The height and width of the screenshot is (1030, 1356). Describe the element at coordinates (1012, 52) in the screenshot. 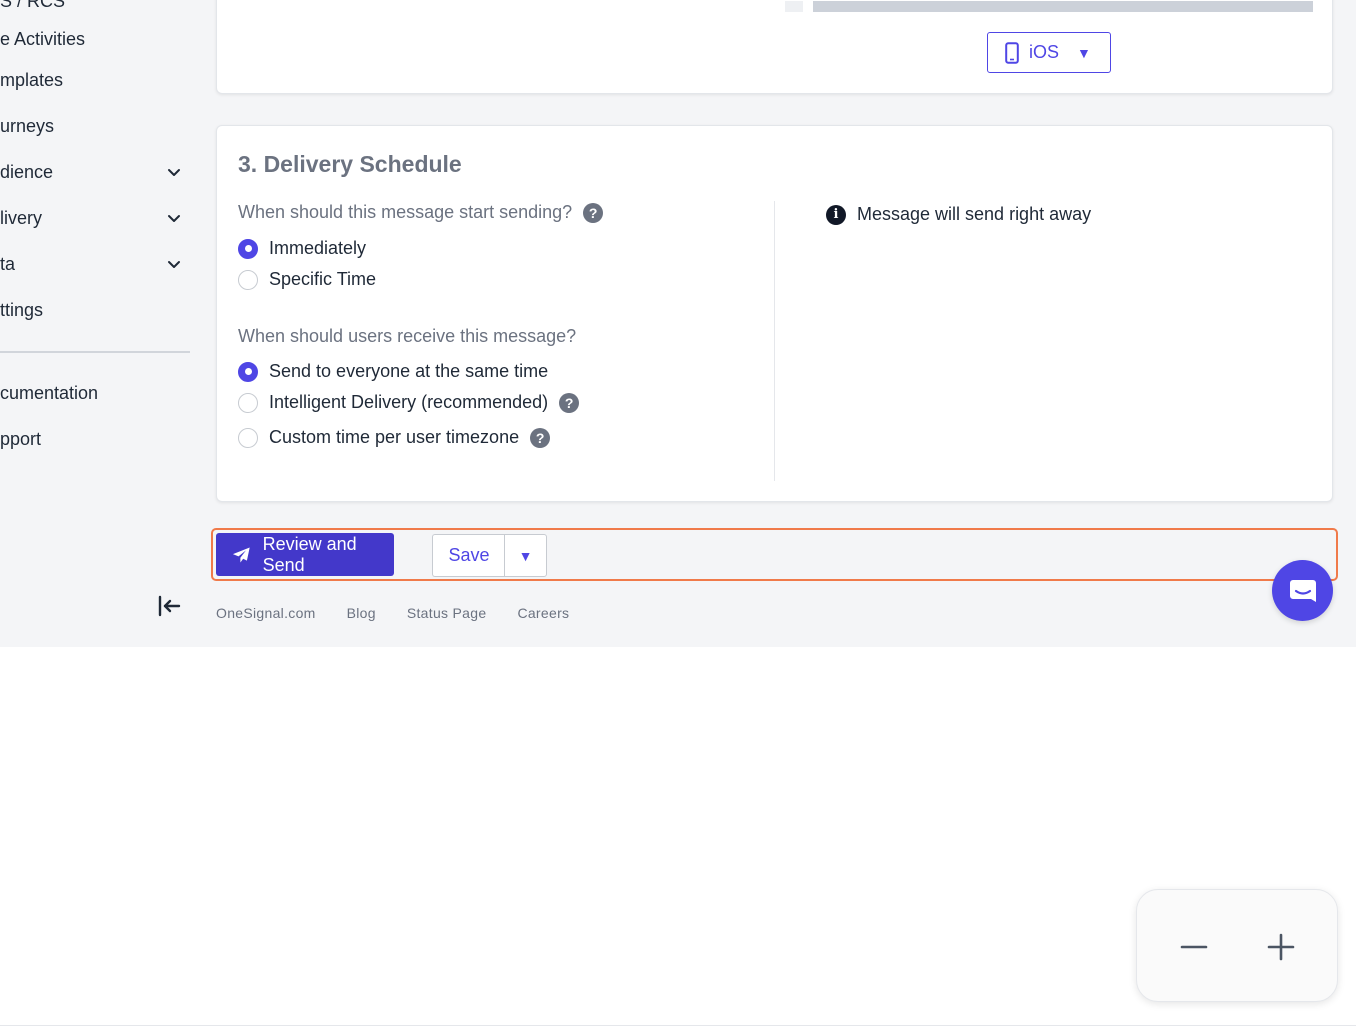

I see `phone-icon` at that location.